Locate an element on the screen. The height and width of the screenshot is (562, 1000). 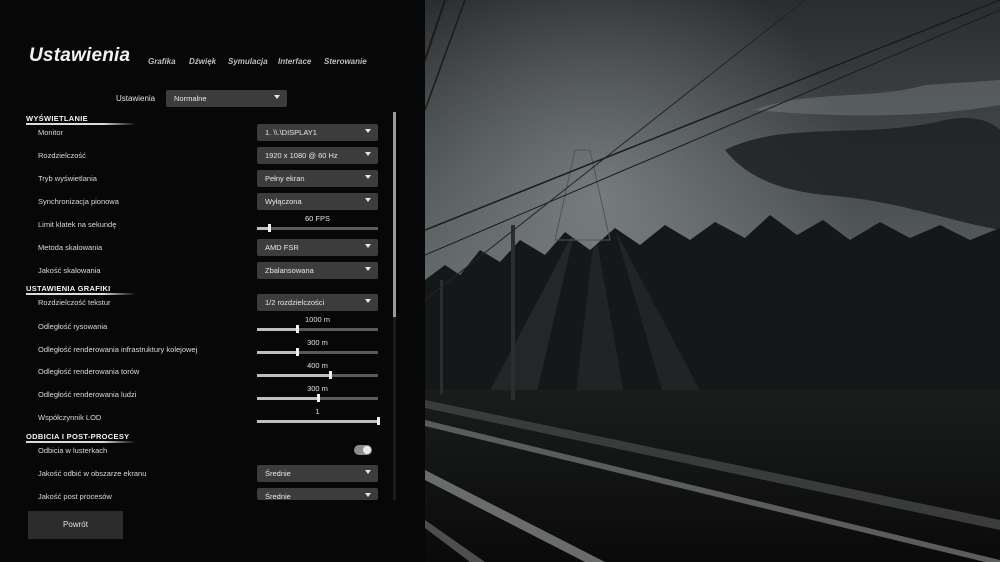
section-display-heading: WYŚWIETLANIE is located at coordinates (57, 118).